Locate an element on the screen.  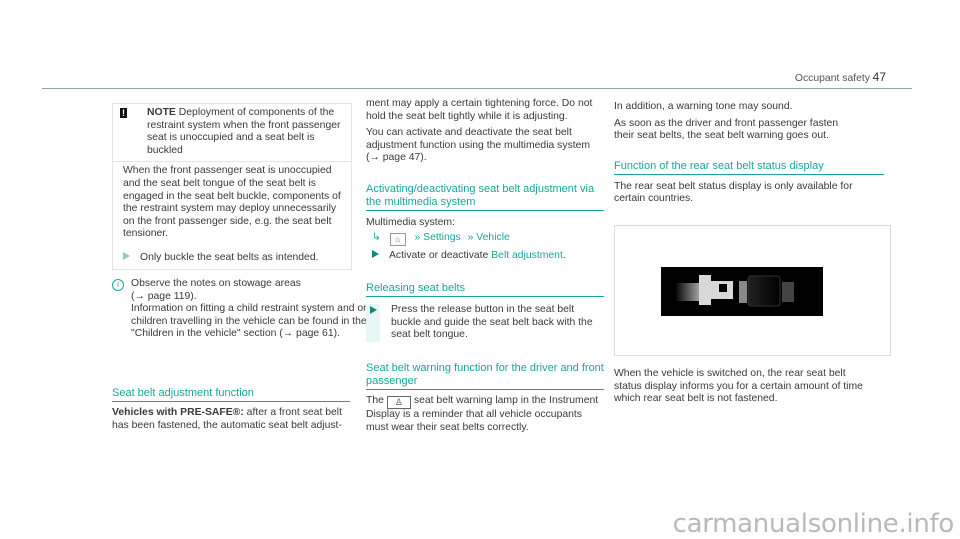
note-step-text: Only buckle the seat belts as intended. is located at coordinates (229, 257).